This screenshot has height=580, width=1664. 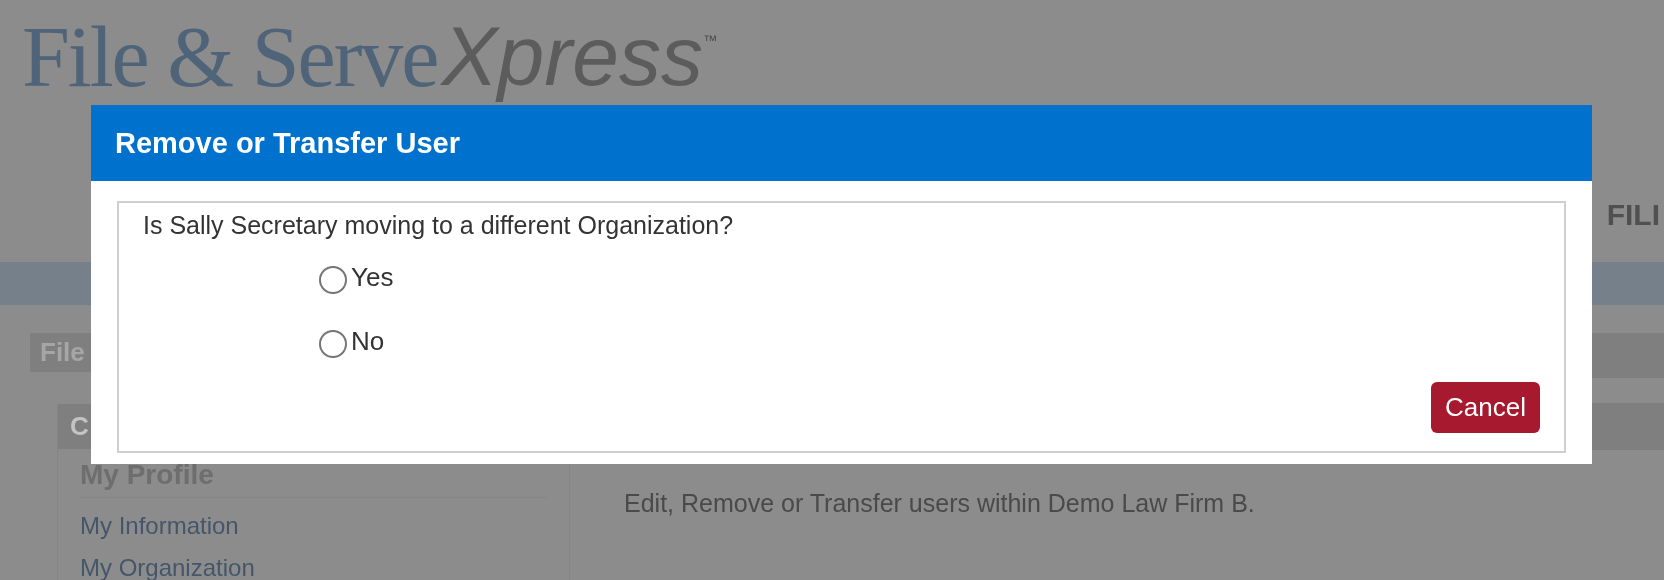 What do you see at coordinates (1485, 407) in the screenshot?
I see `cancel-button: Cancel` at bounding box center [1485, 407].